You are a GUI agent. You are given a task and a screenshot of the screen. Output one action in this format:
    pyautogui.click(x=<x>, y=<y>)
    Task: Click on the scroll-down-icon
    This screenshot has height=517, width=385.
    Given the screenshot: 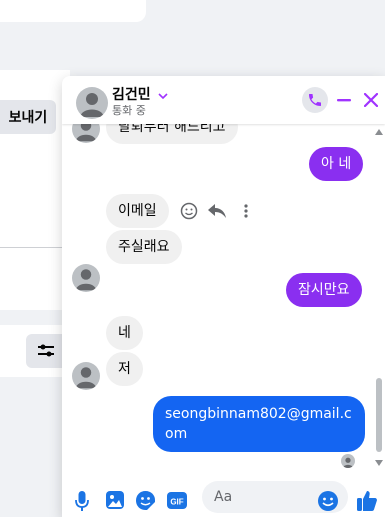 What is the action you would take?
    pyautogui.click(x=379, y=463)
    